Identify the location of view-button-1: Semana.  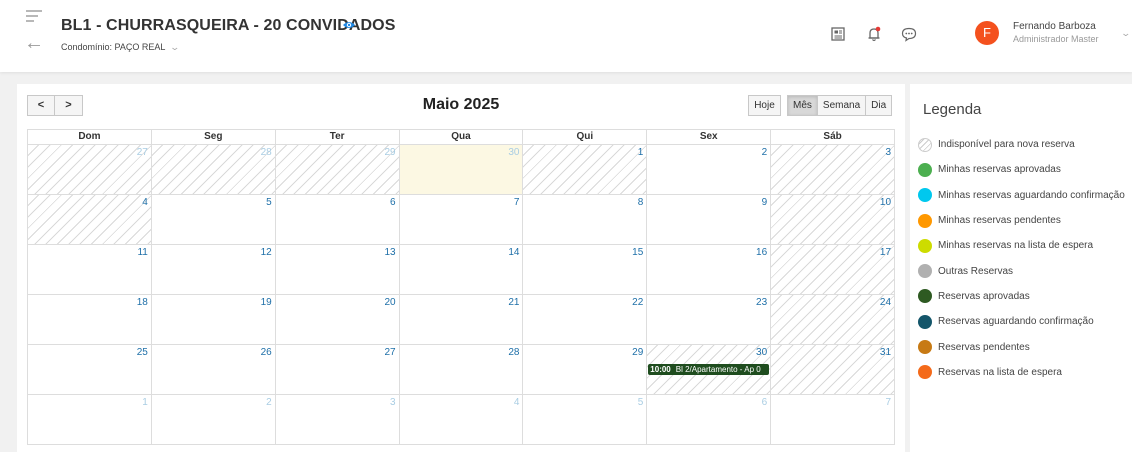
(842, 105).